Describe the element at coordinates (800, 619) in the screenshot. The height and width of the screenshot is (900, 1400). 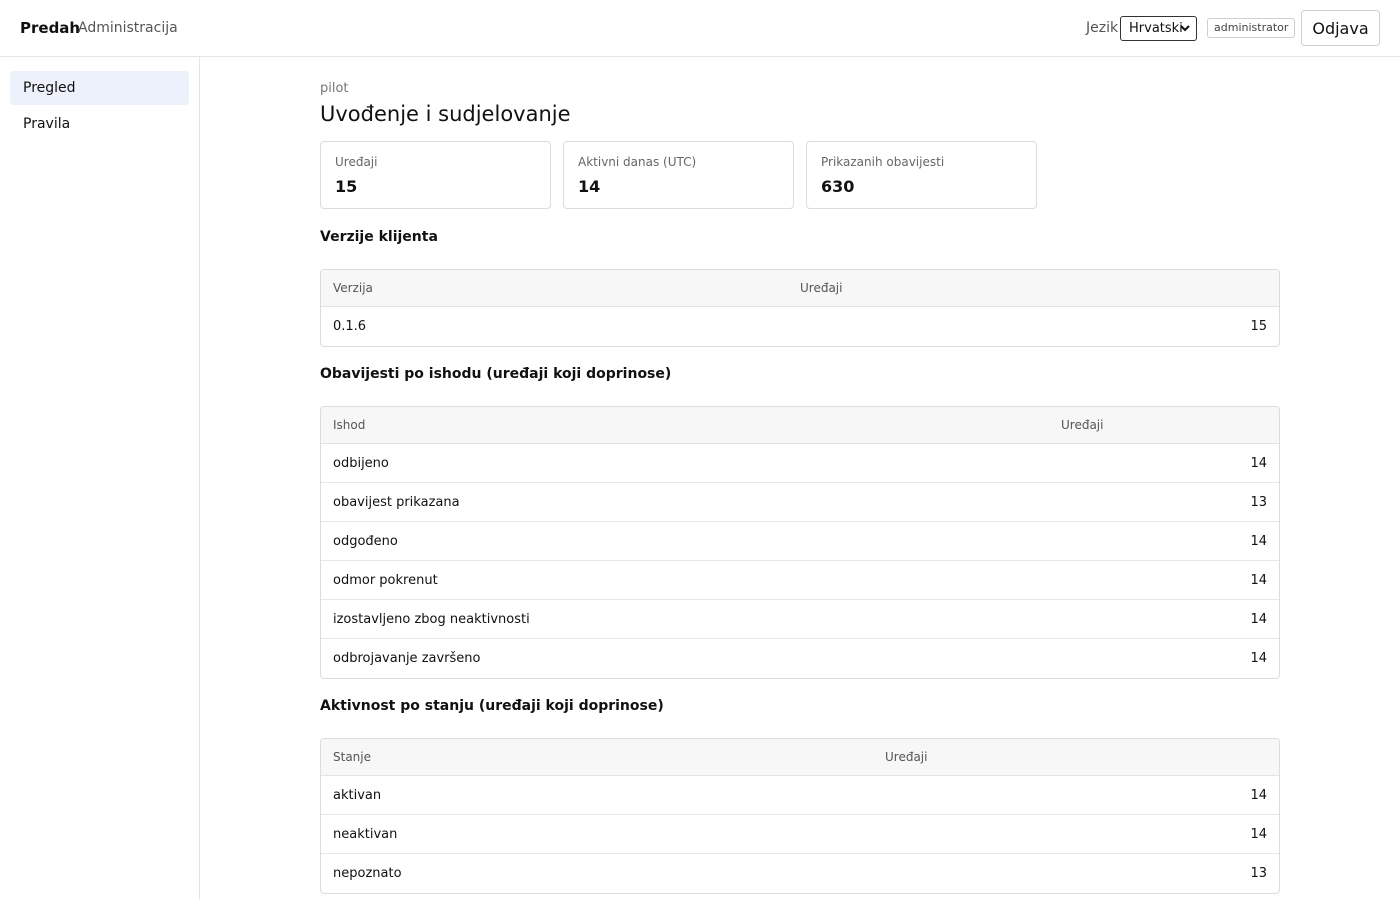
I see `table-row: izostavljeno zbog neaktivnosti 14` at that location.